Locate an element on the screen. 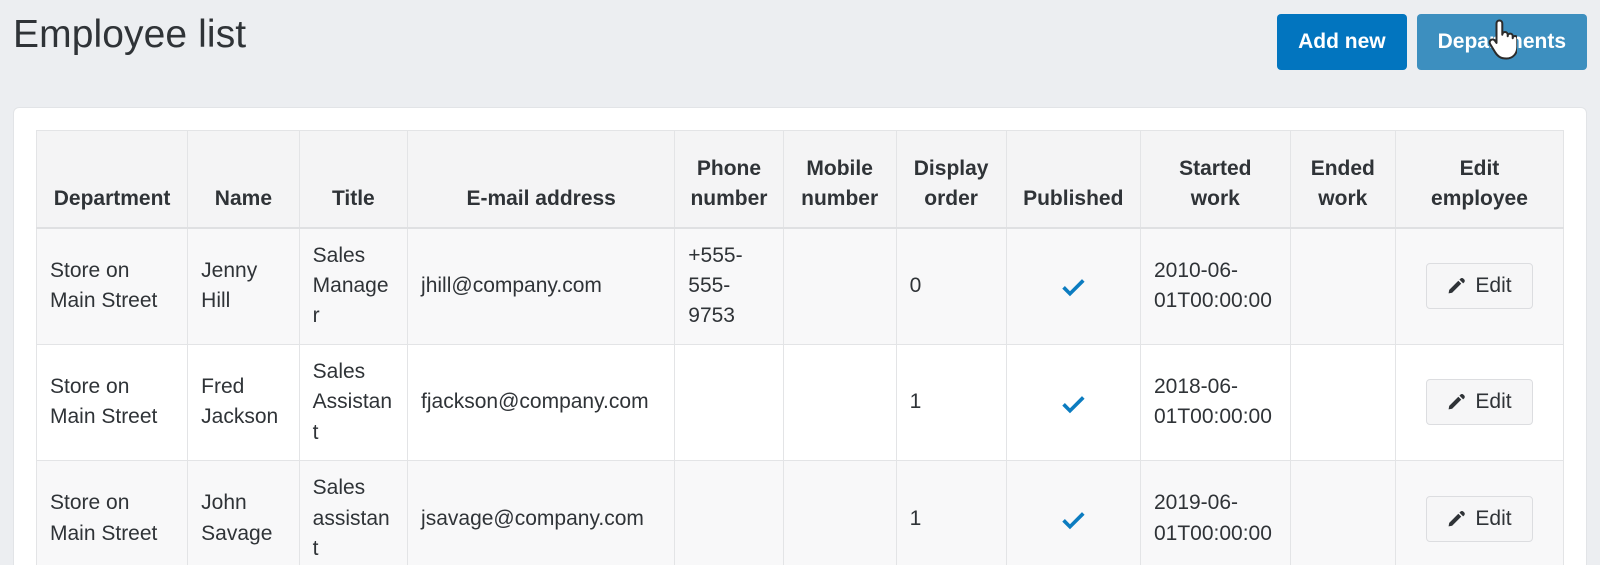 Image resolution: width=1600 pixels, height=565 pixels. column-header-department: Department is located at coordinates (112, 179).